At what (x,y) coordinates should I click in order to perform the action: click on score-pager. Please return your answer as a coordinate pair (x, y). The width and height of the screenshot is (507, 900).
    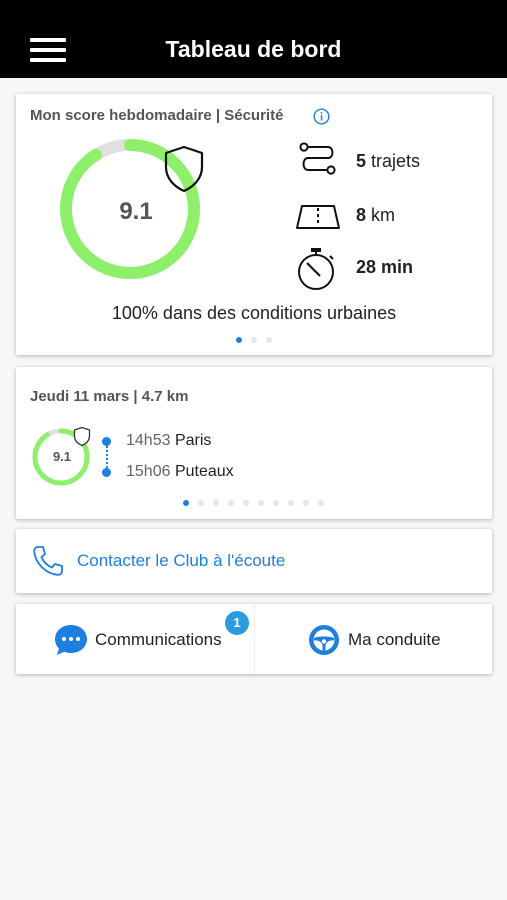
    Looking at the image, I should click on (254, 340).